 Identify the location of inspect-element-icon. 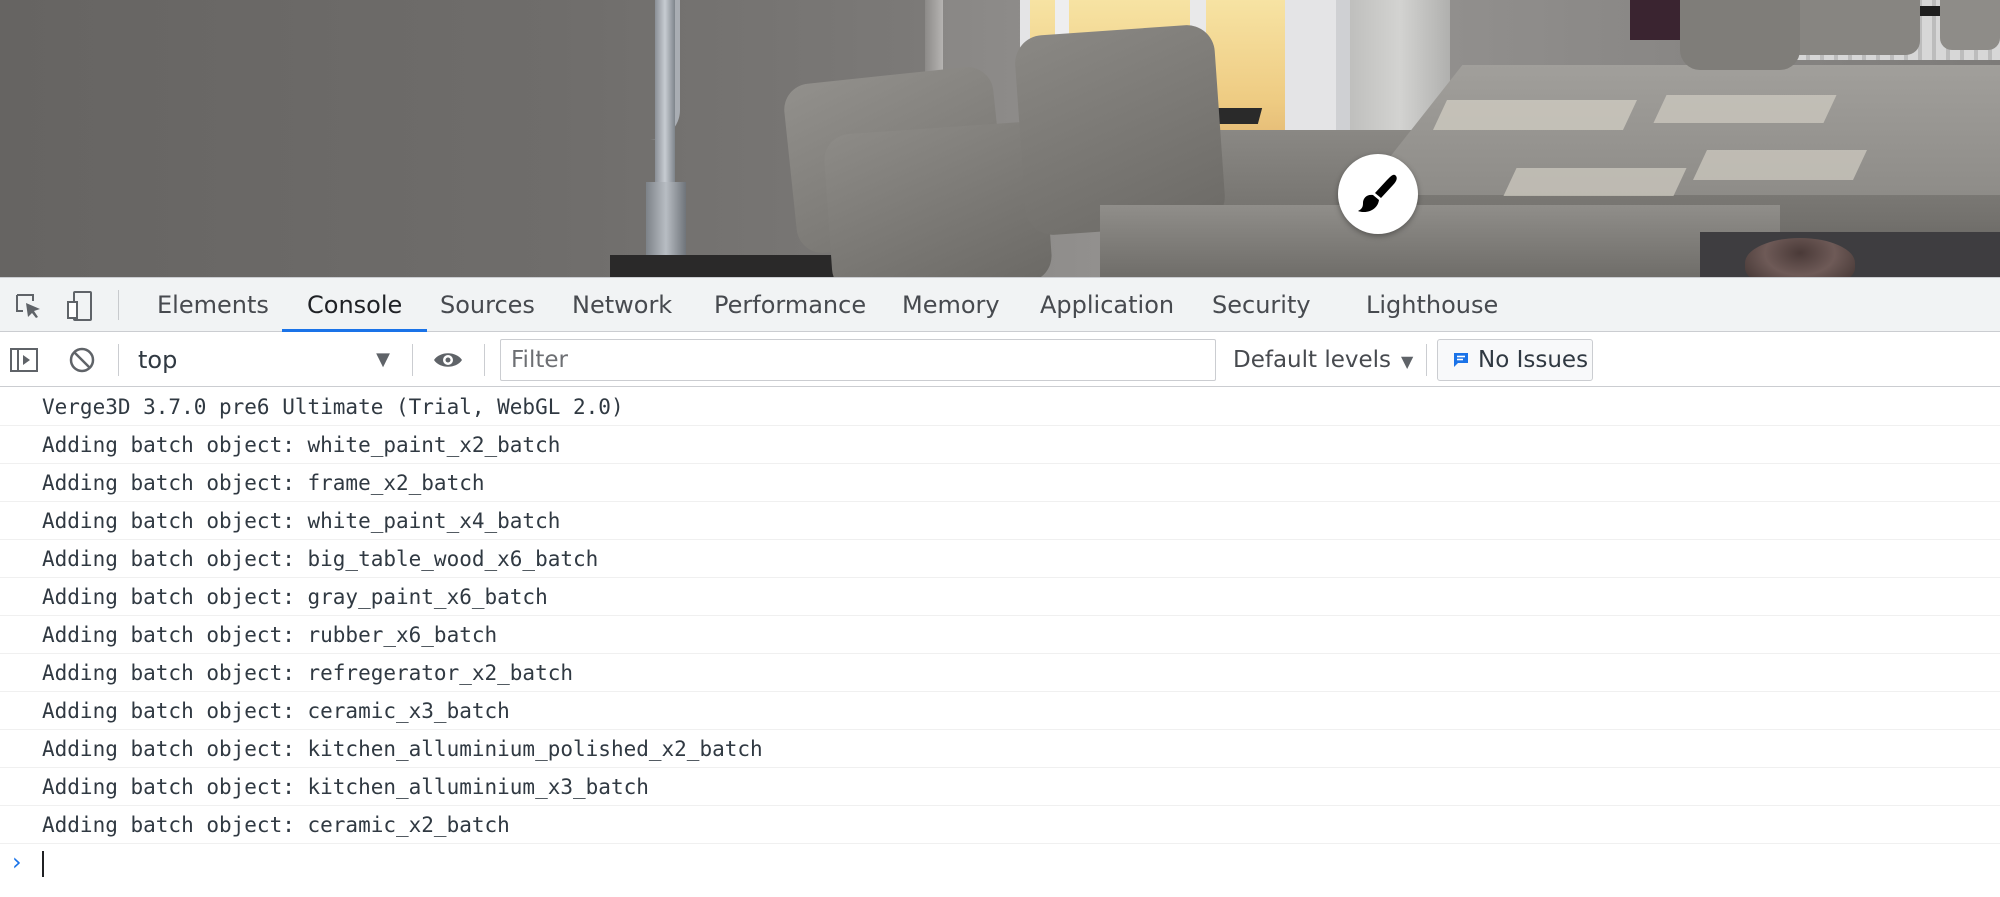
(28, 306).